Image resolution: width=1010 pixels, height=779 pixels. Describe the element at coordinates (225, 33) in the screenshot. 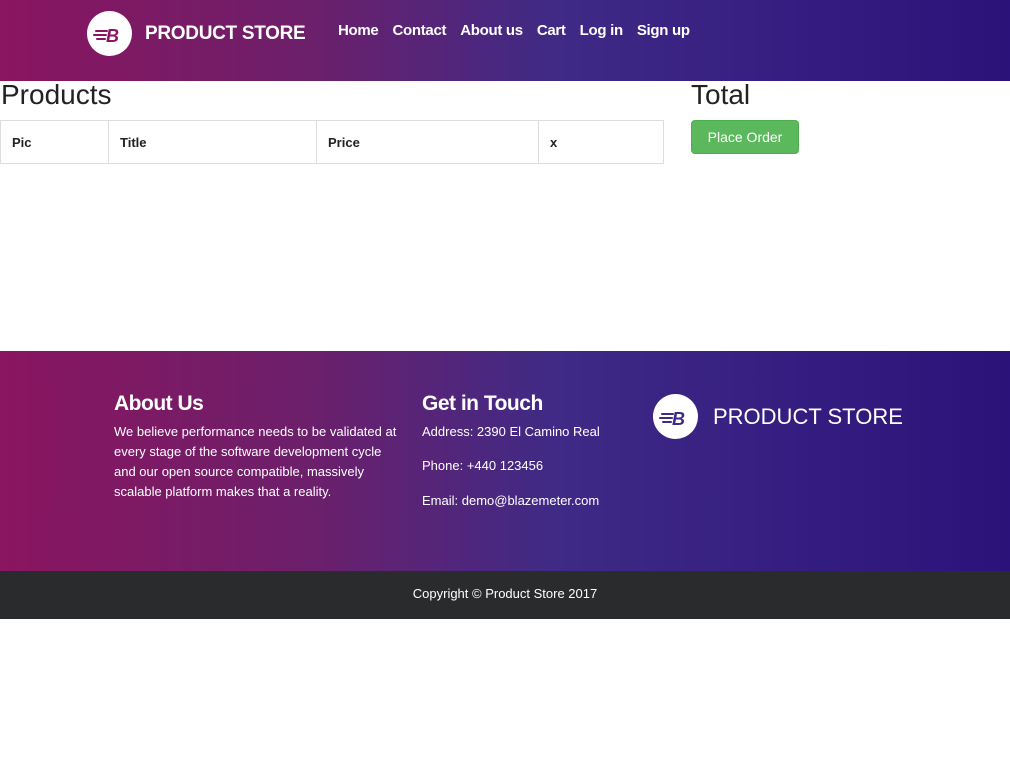

I see `brand-name: PRODUCT STORE` at that location.